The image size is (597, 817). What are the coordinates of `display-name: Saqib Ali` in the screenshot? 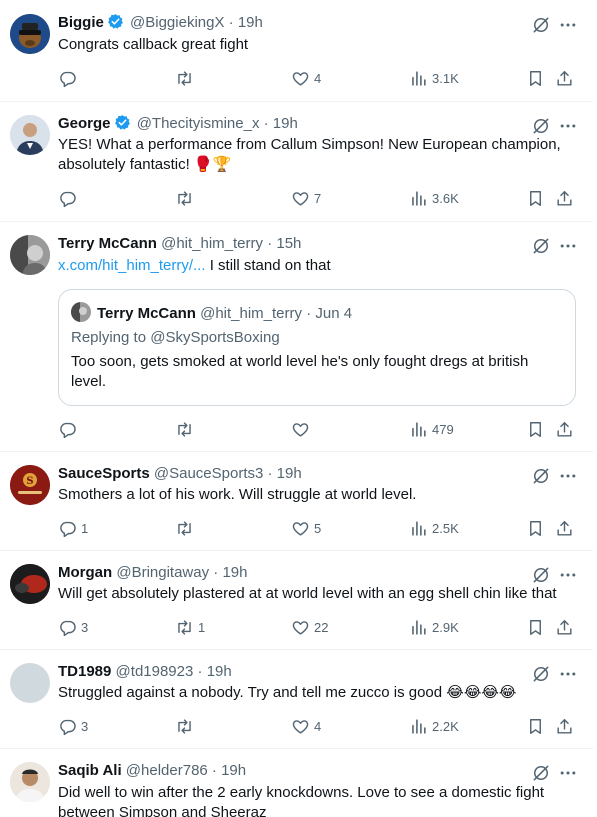 It's located at (90, 770).